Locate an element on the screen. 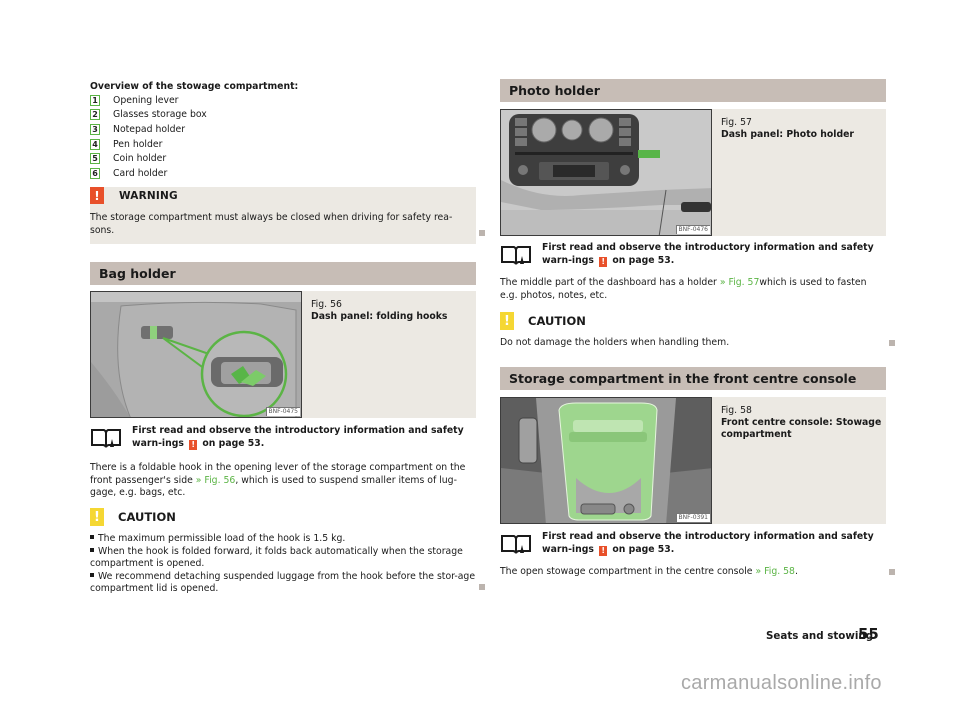 The image size is (960, 701). dashboard-illustration is located at coordinates (606, 172).